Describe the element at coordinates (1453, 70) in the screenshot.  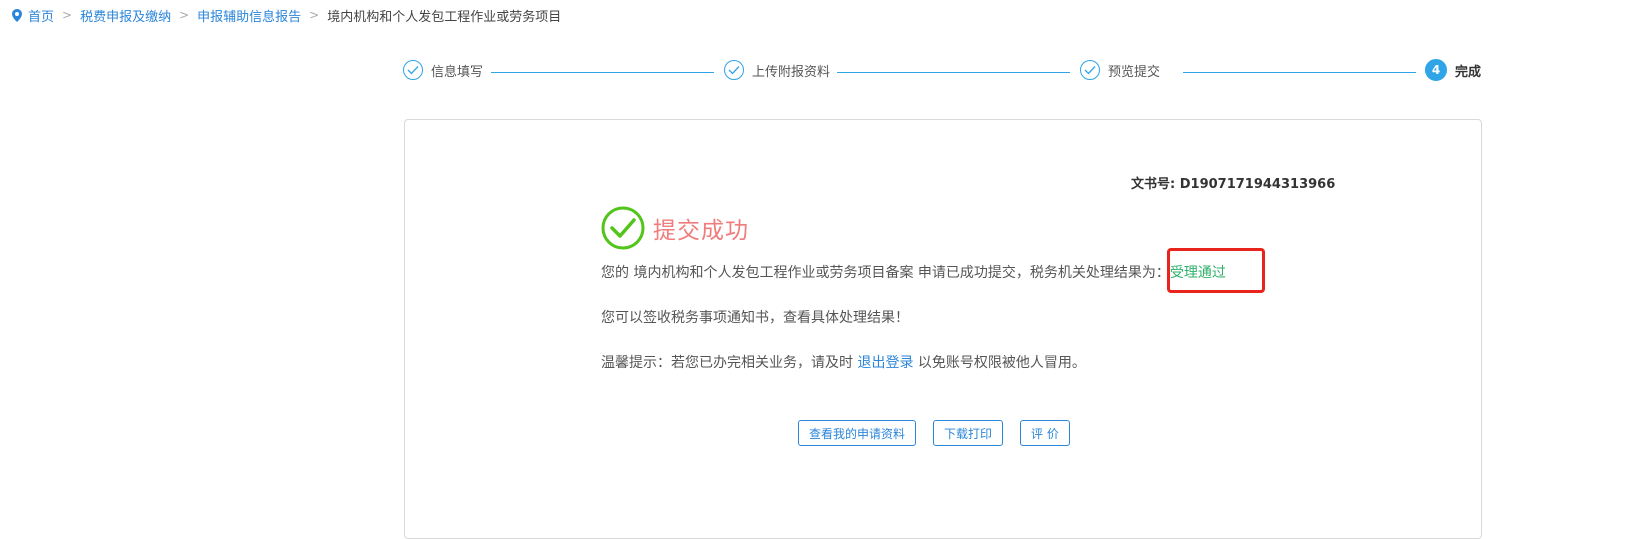
I see `step-complete: 4 完成` at that location.